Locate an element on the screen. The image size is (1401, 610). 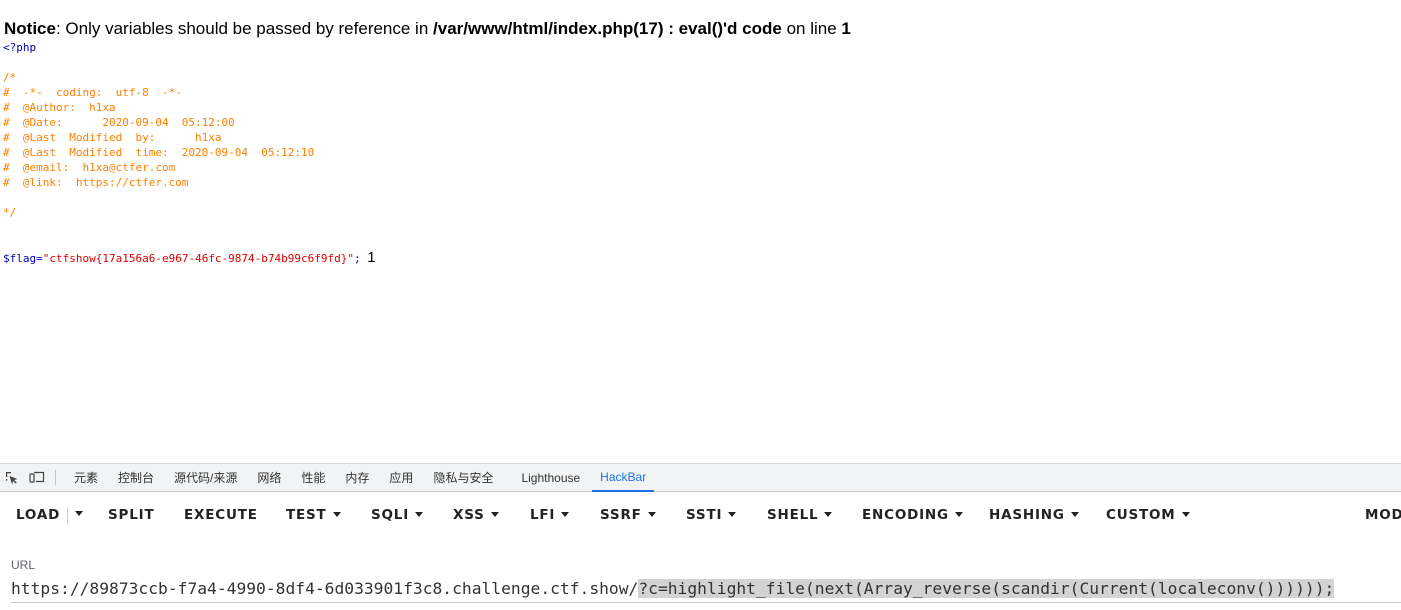
notice-label: Notice is located at coordinates (30, 28).